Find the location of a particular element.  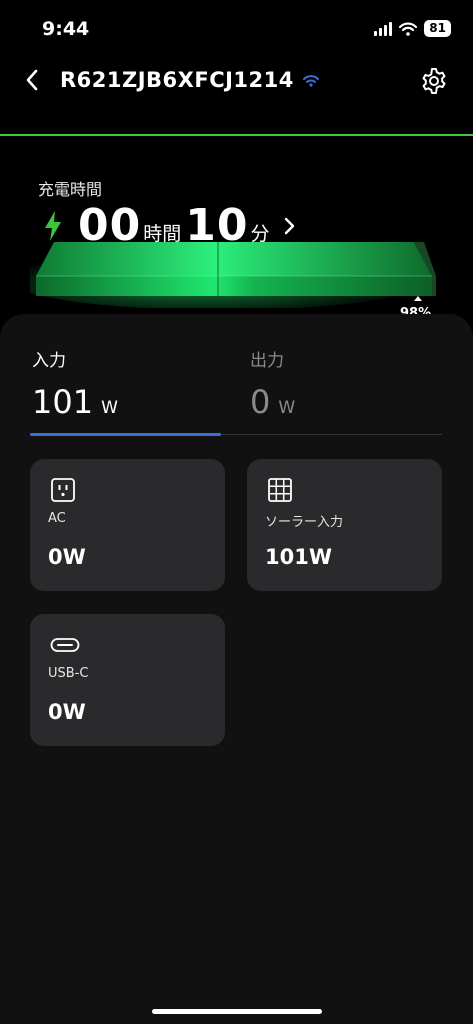

tab-selected-indicator is located at coordinates (125, 434).